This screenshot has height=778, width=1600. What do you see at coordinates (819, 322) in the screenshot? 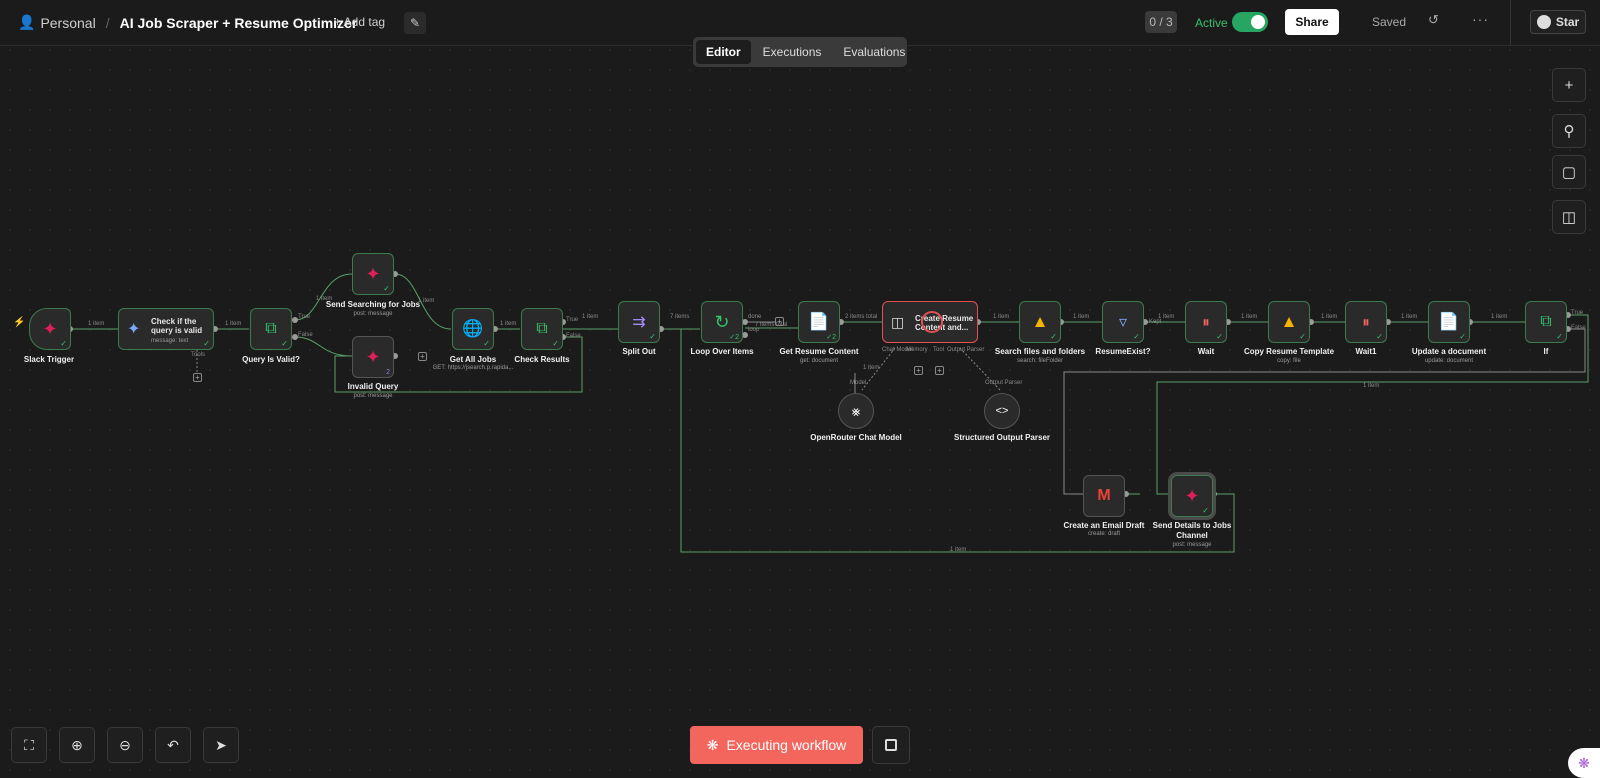
I see `node-get-resume-content: 📄 ✓2` at bounding box center [819, 322].